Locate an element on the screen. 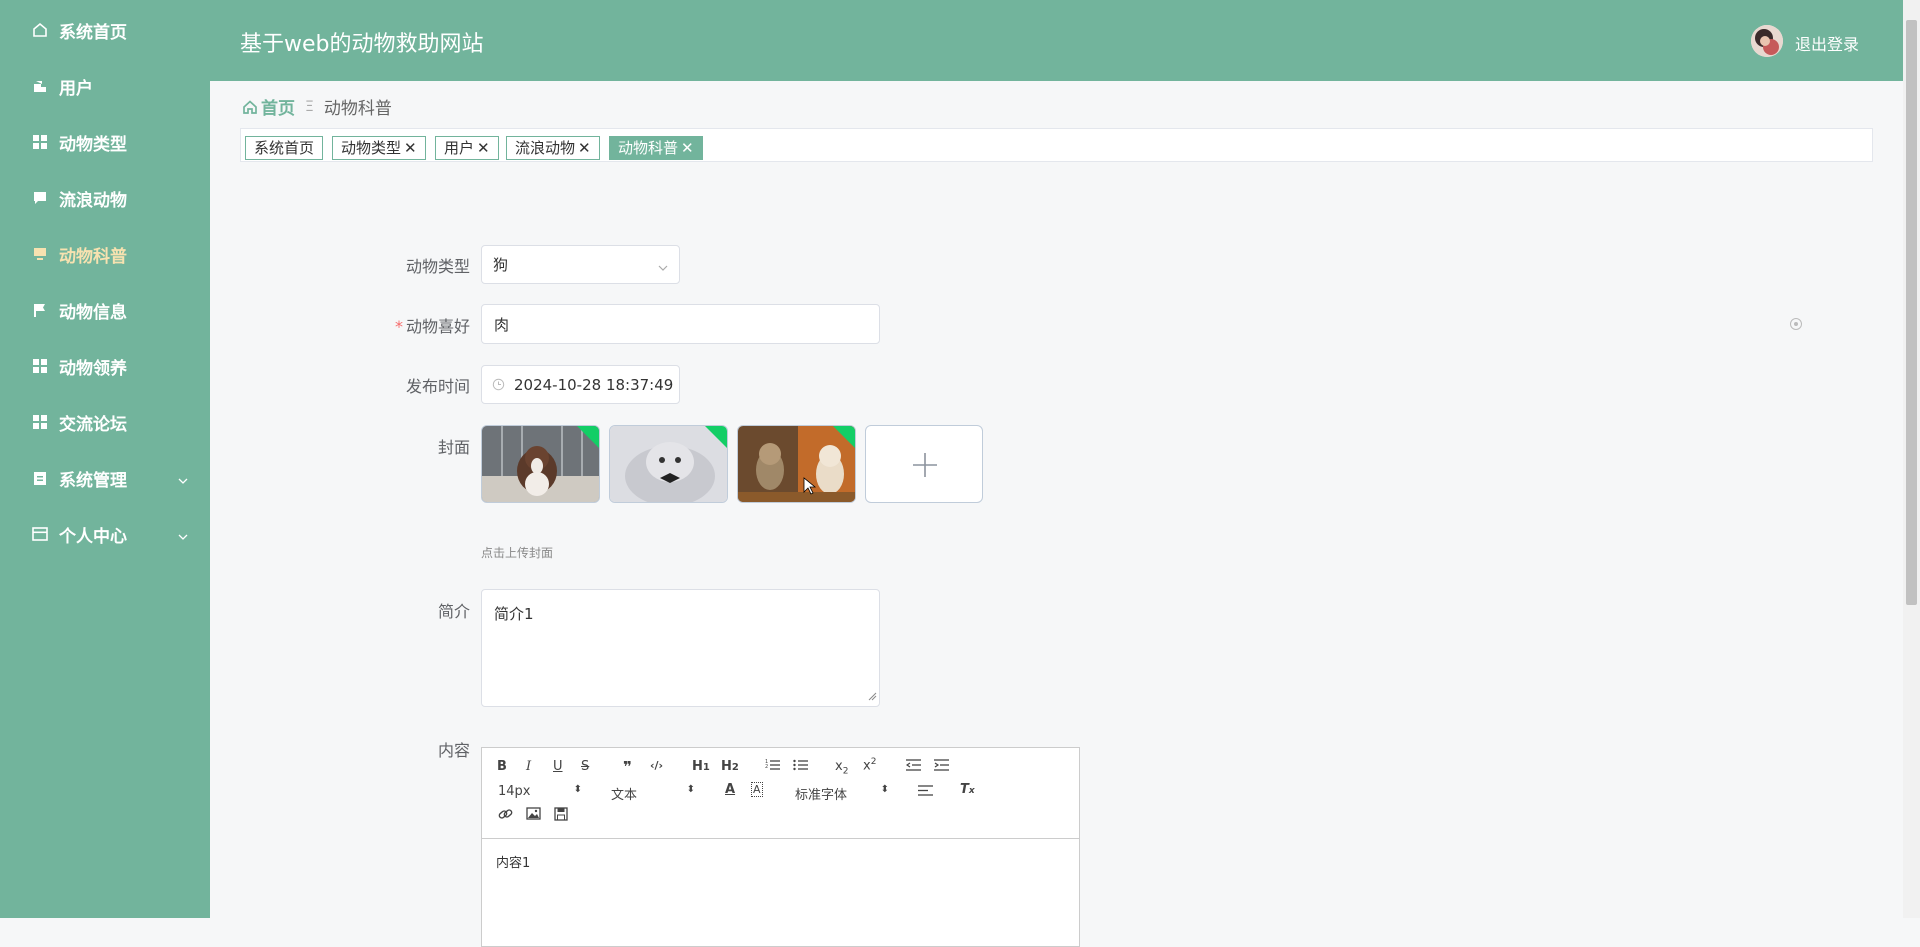 The width and height of the screenshot is (1920, 947). cover-thumbnail-kittens is located at coordinates (796, 464).